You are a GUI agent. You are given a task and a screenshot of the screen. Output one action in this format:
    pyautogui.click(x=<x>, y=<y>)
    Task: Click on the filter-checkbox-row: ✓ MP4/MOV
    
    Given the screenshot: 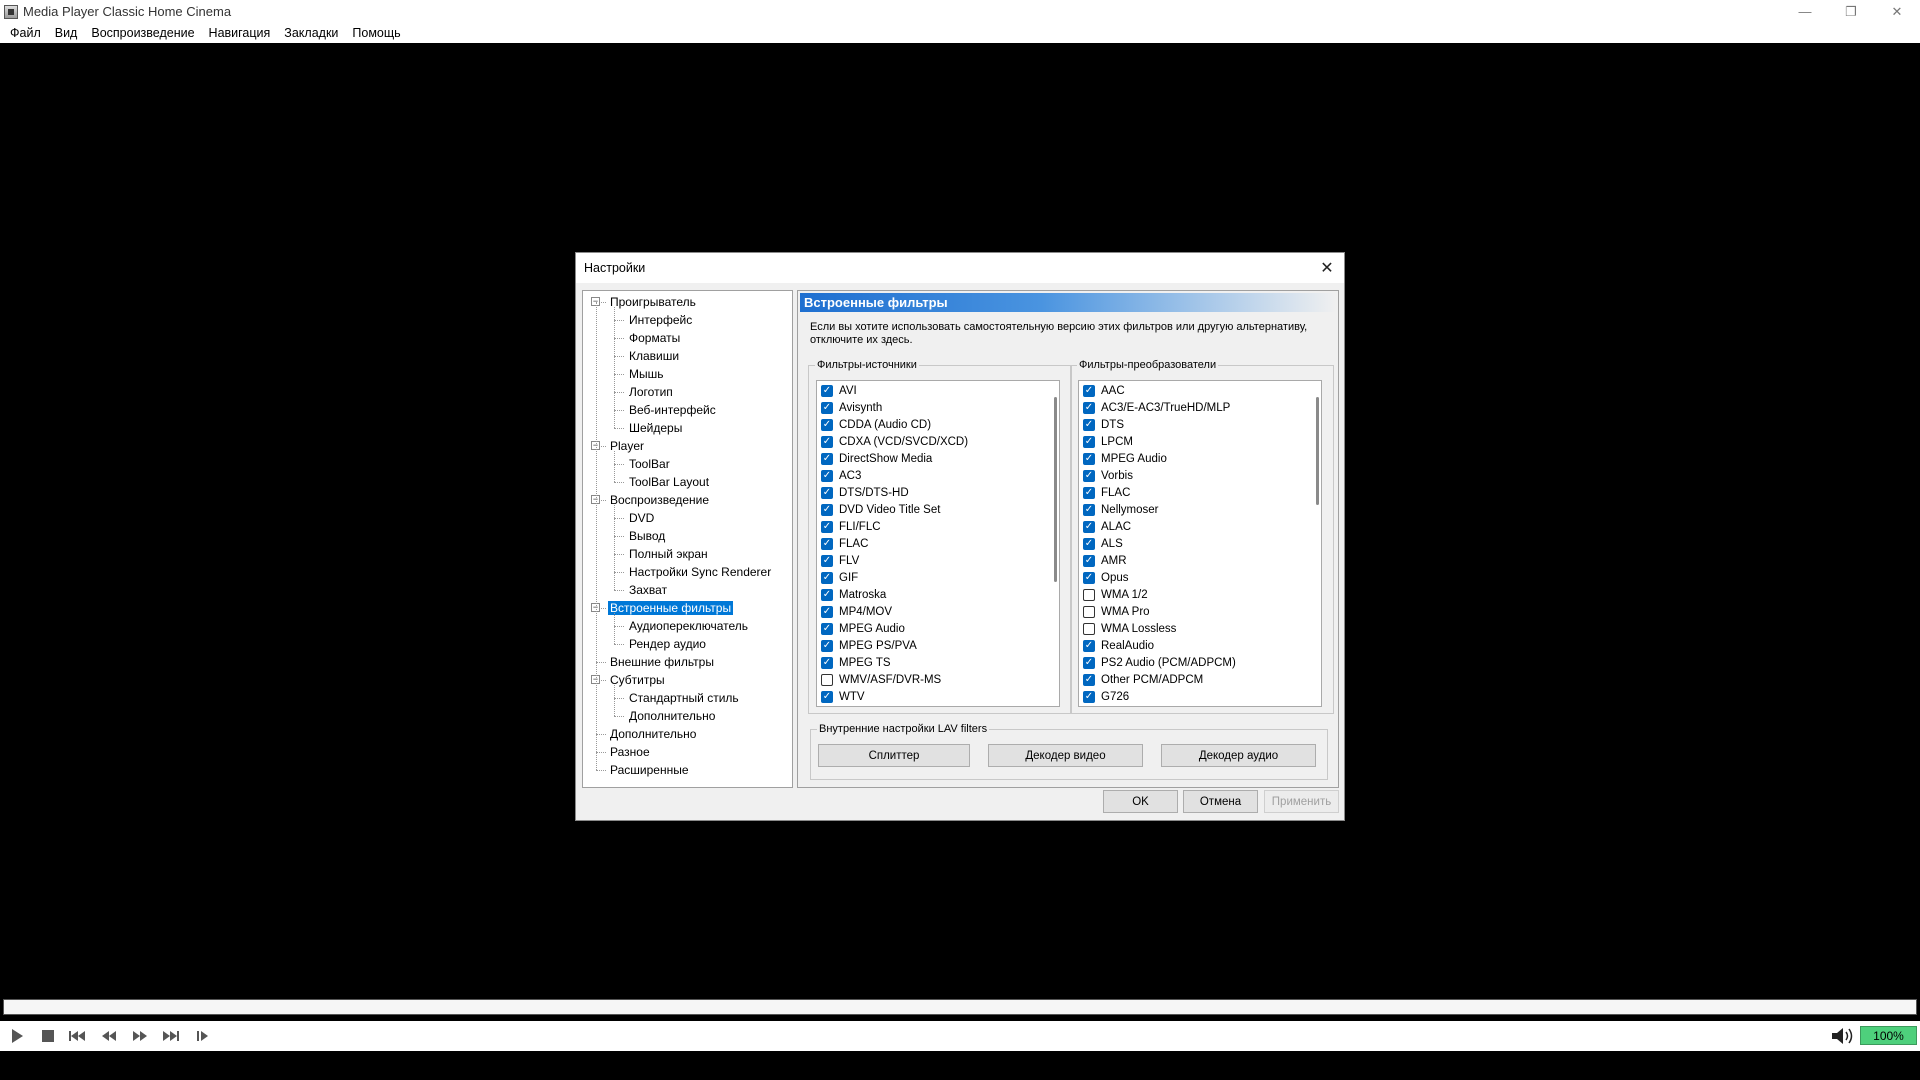 What is the action you would take?
    pyautogui.click(x=856, y=611)
    